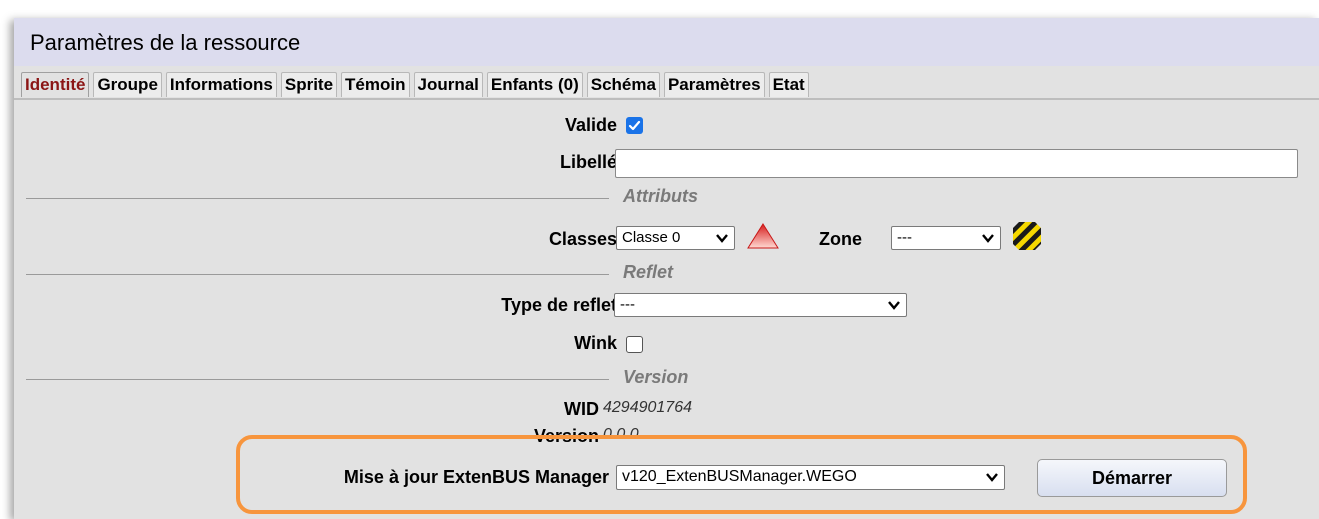  What do you see at coordinates (623, 84) in the screenshot?
I see `tab-schema: Schéma` at bounding box center [623, 84].